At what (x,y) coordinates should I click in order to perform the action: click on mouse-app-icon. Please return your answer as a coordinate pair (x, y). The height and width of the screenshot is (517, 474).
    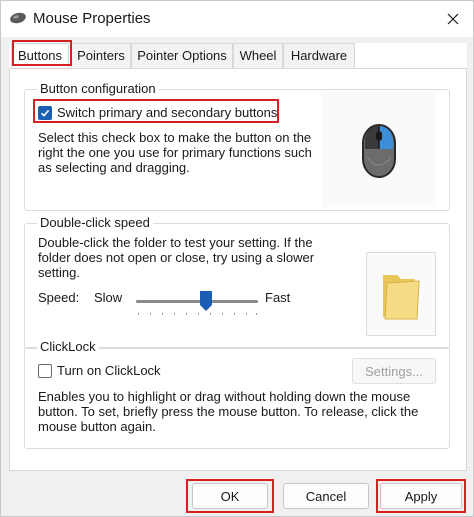
    Looking at the image, I should click on (18, 18).